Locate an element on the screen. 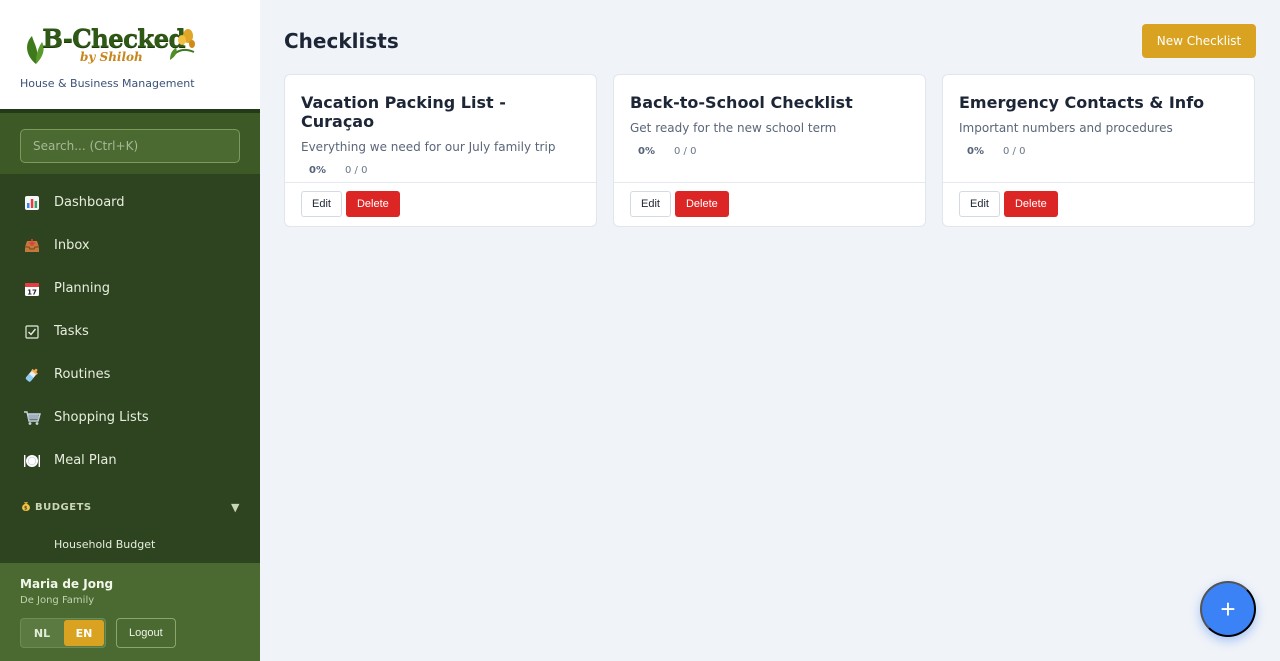 This screenshot has height=661, width=1280. language-switcher: NL EN is located at coordinates (63, 633).